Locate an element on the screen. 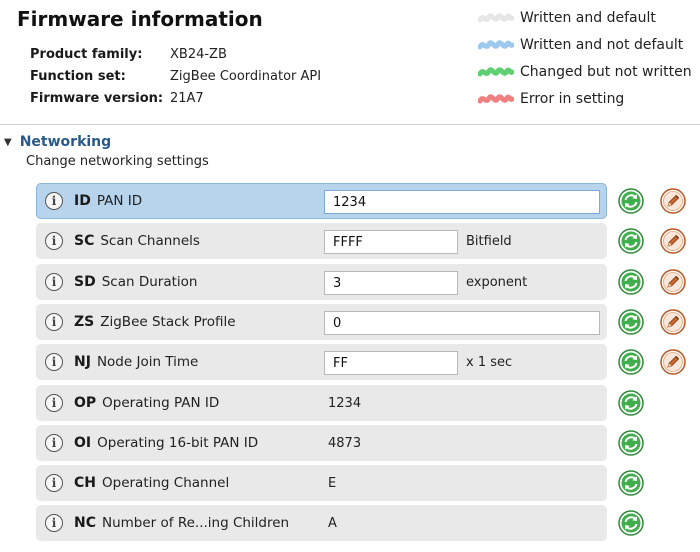 The image size is (700, 552). firmware-label: Function set: is located at coordinates (78, 76).